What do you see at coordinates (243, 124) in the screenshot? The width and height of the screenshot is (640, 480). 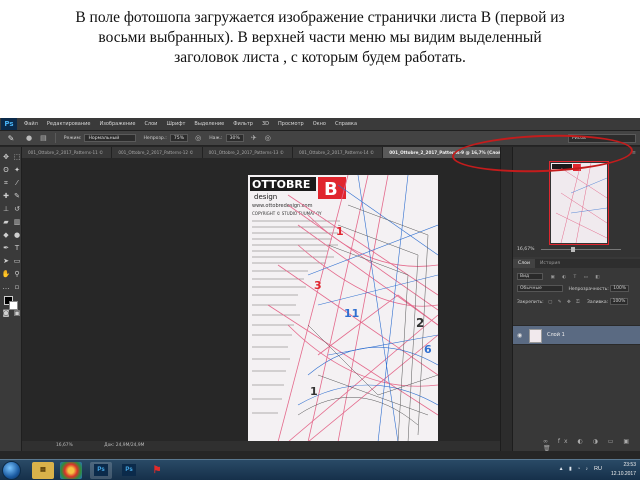 I see `menu-filter: Фильтр` at bounding box center [243, 124].